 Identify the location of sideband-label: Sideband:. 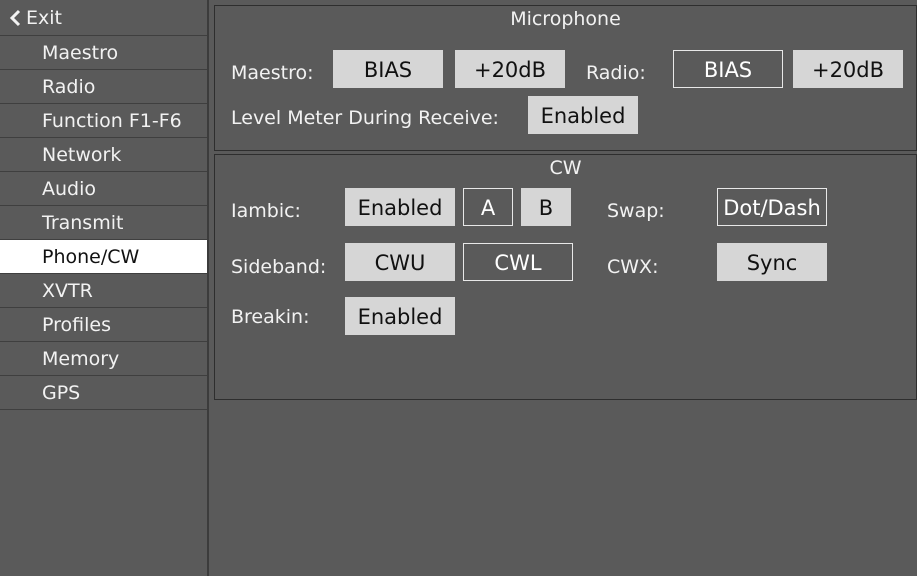
(279, 267).